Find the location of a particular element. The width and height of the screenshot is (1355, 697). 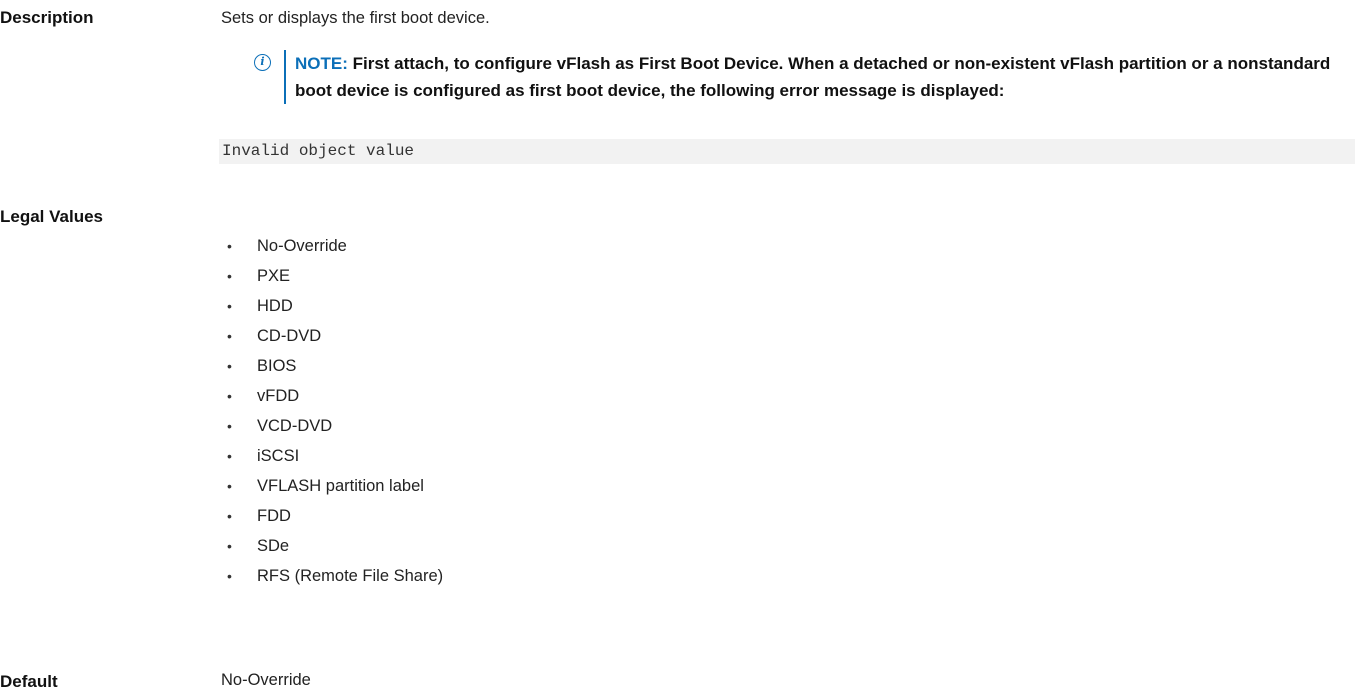

description-label: Description is located at coordinates (47, 17).